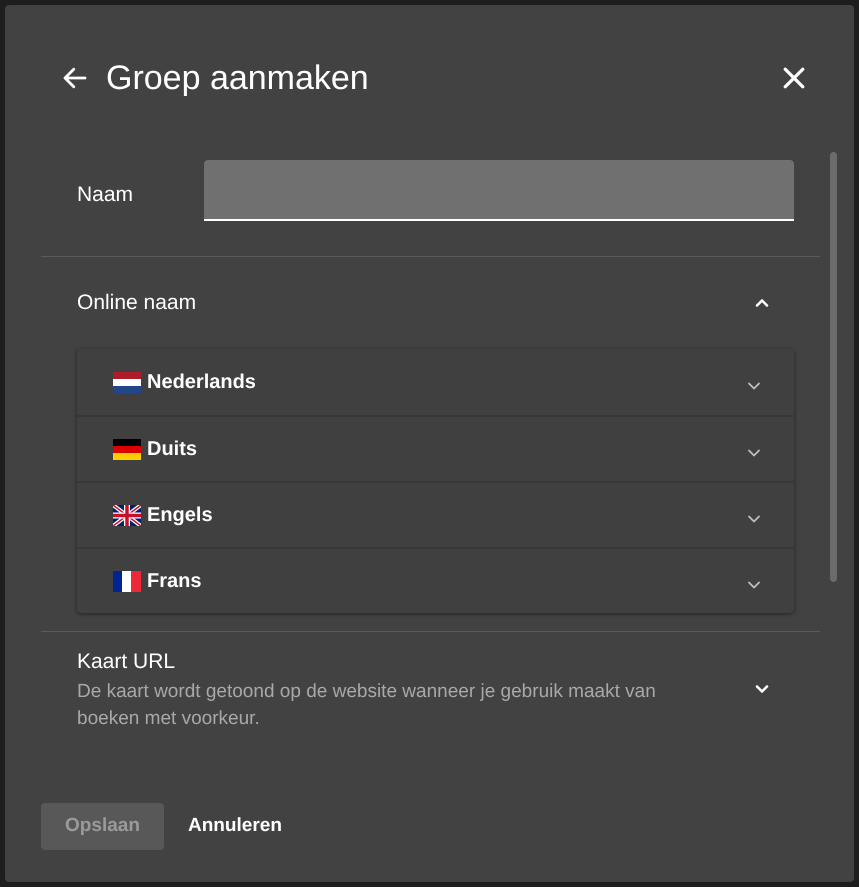  I want to click on section-title: Online naam, so click(136, 303).